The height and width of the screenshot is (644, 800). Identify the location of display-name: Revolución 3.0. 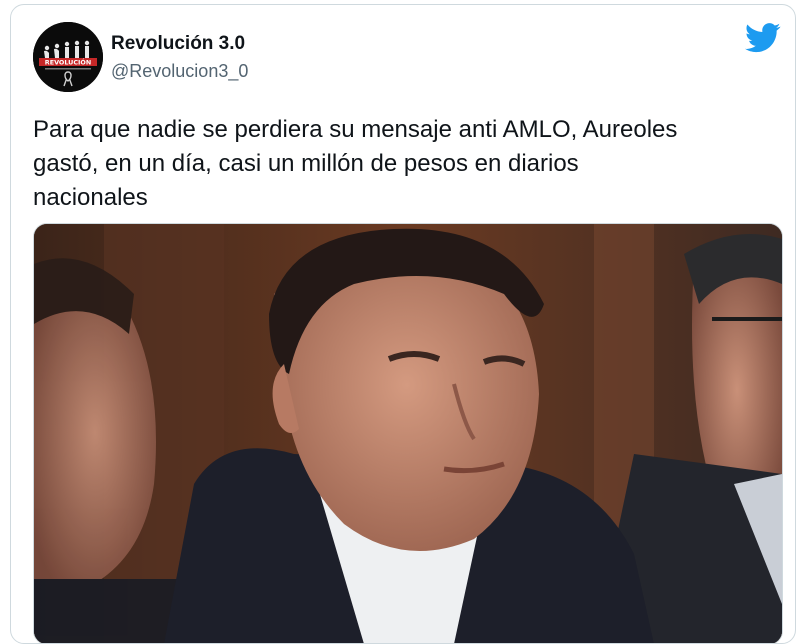
(178, 44).